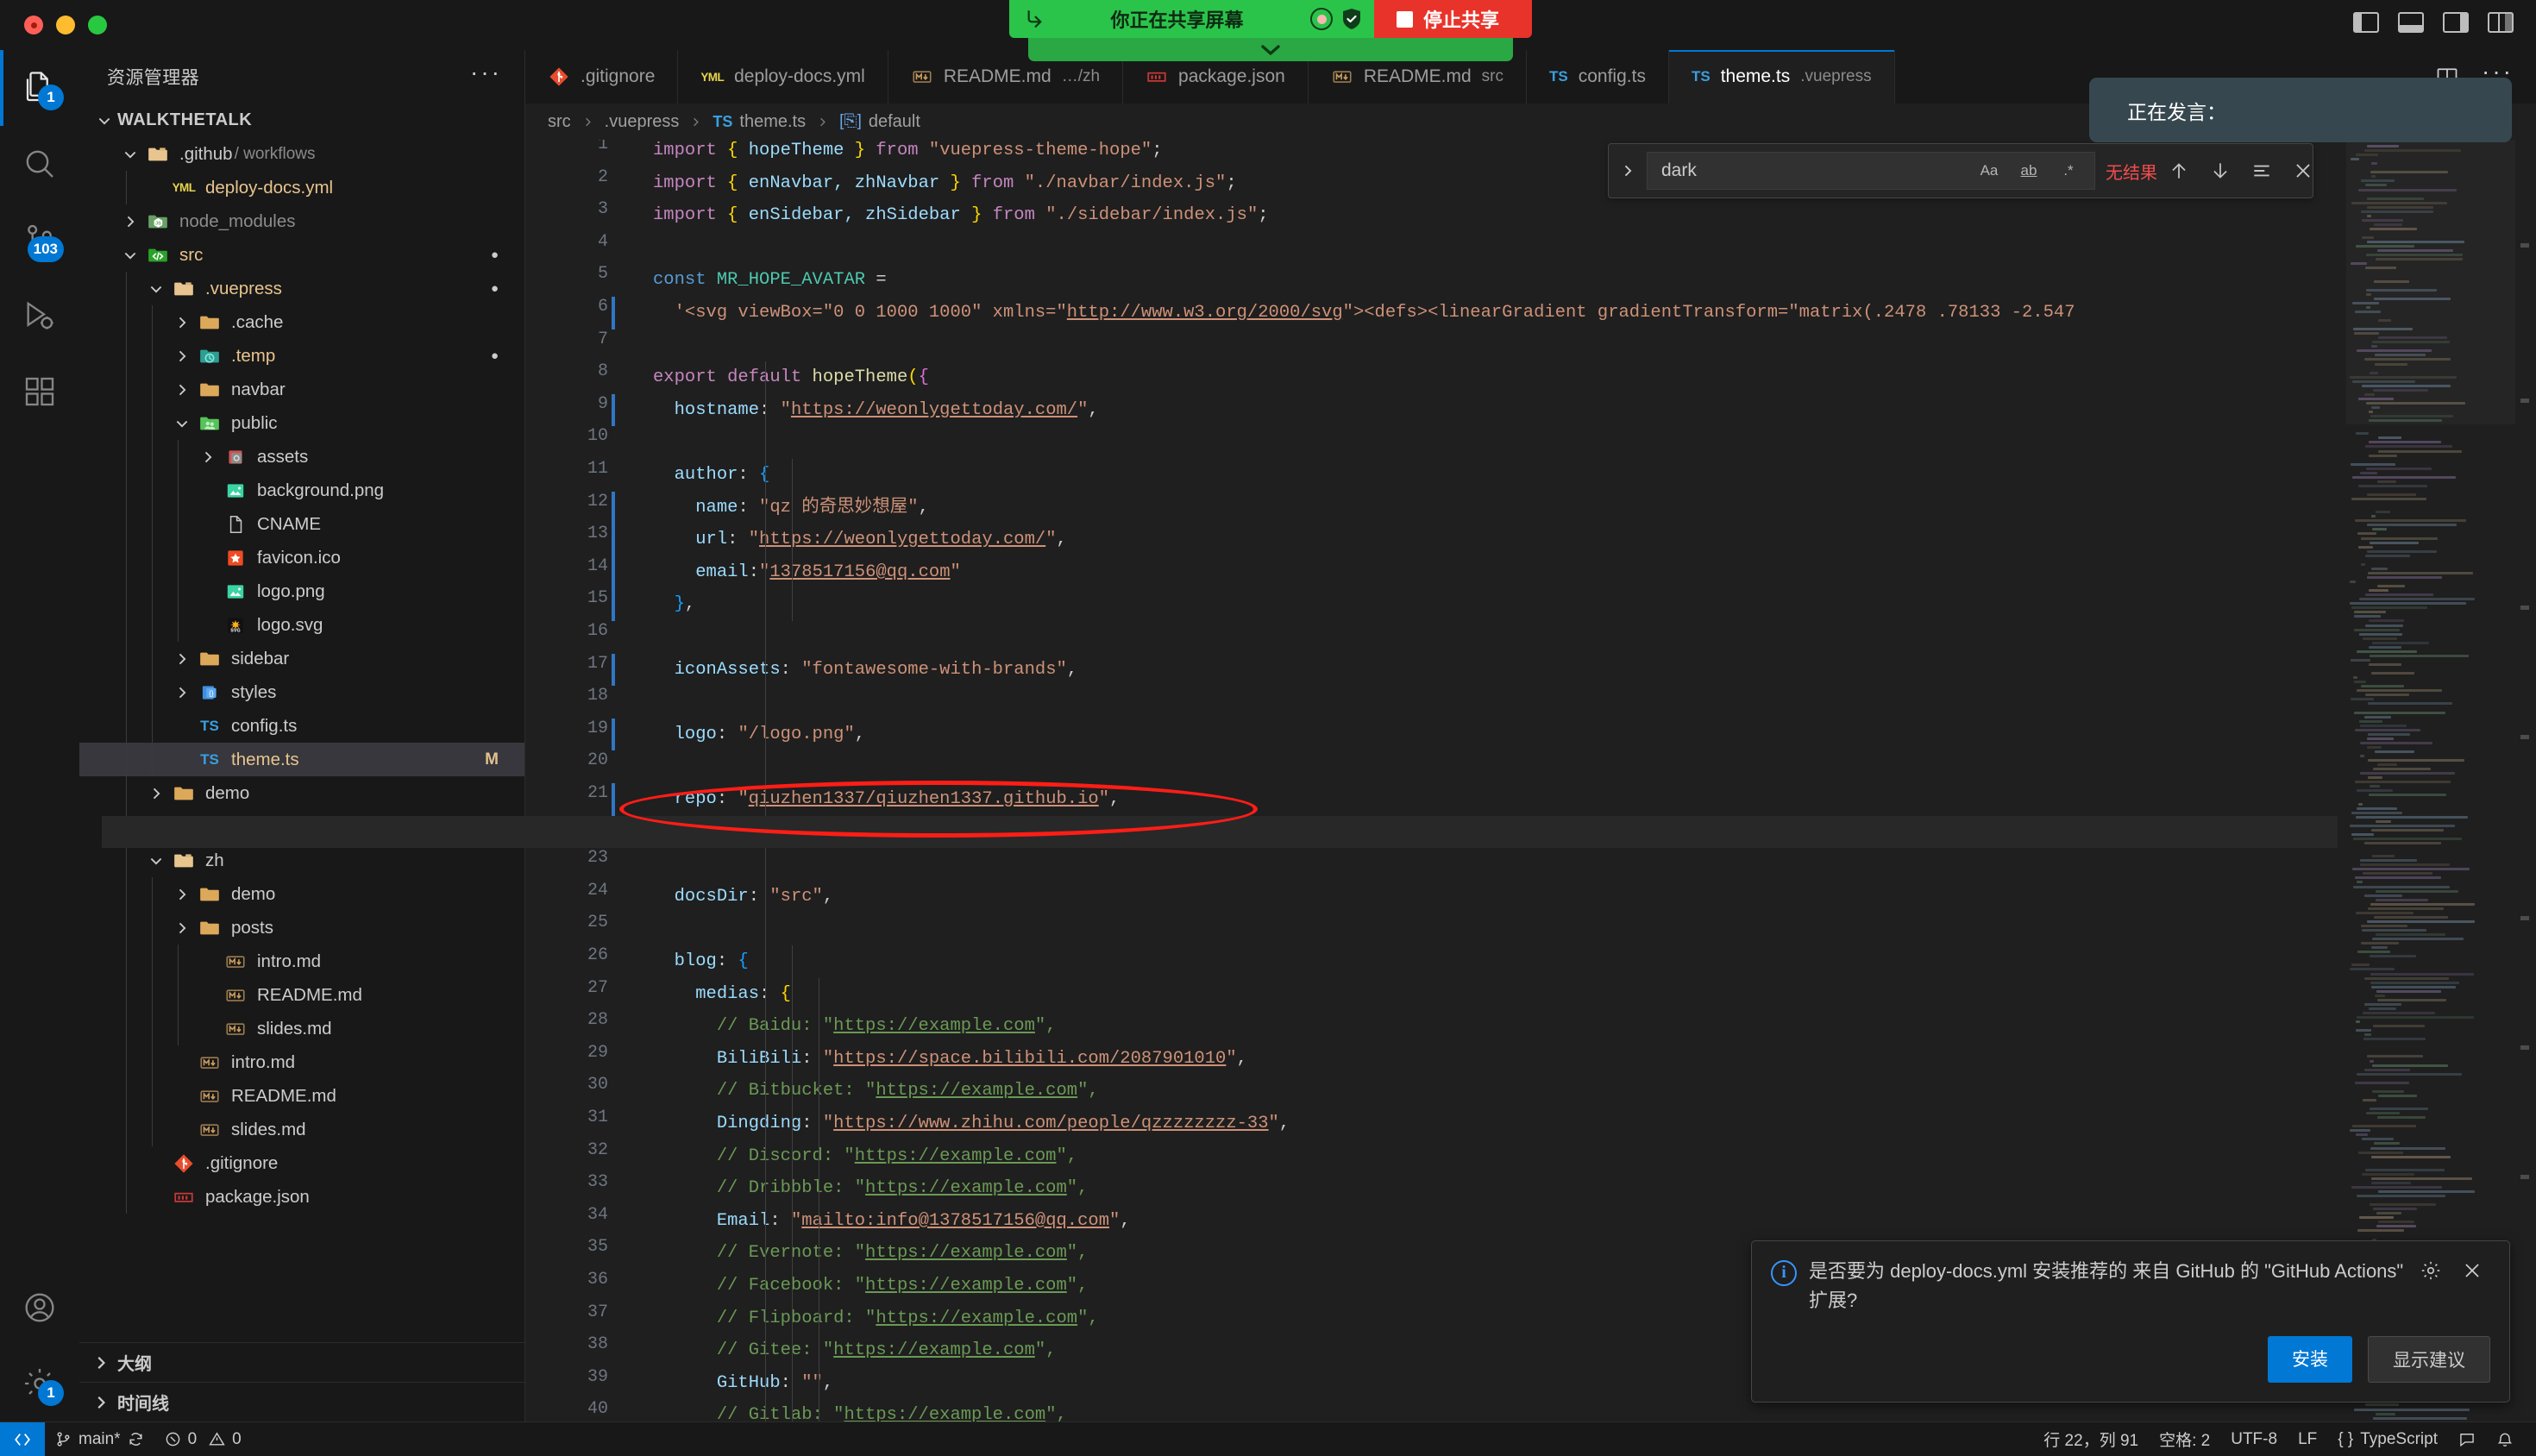 The image size is (2536, 1456). Describe the element at coordinates (2068, 170) in the screenshot. I see `use-regex-icon: .*` at that location.